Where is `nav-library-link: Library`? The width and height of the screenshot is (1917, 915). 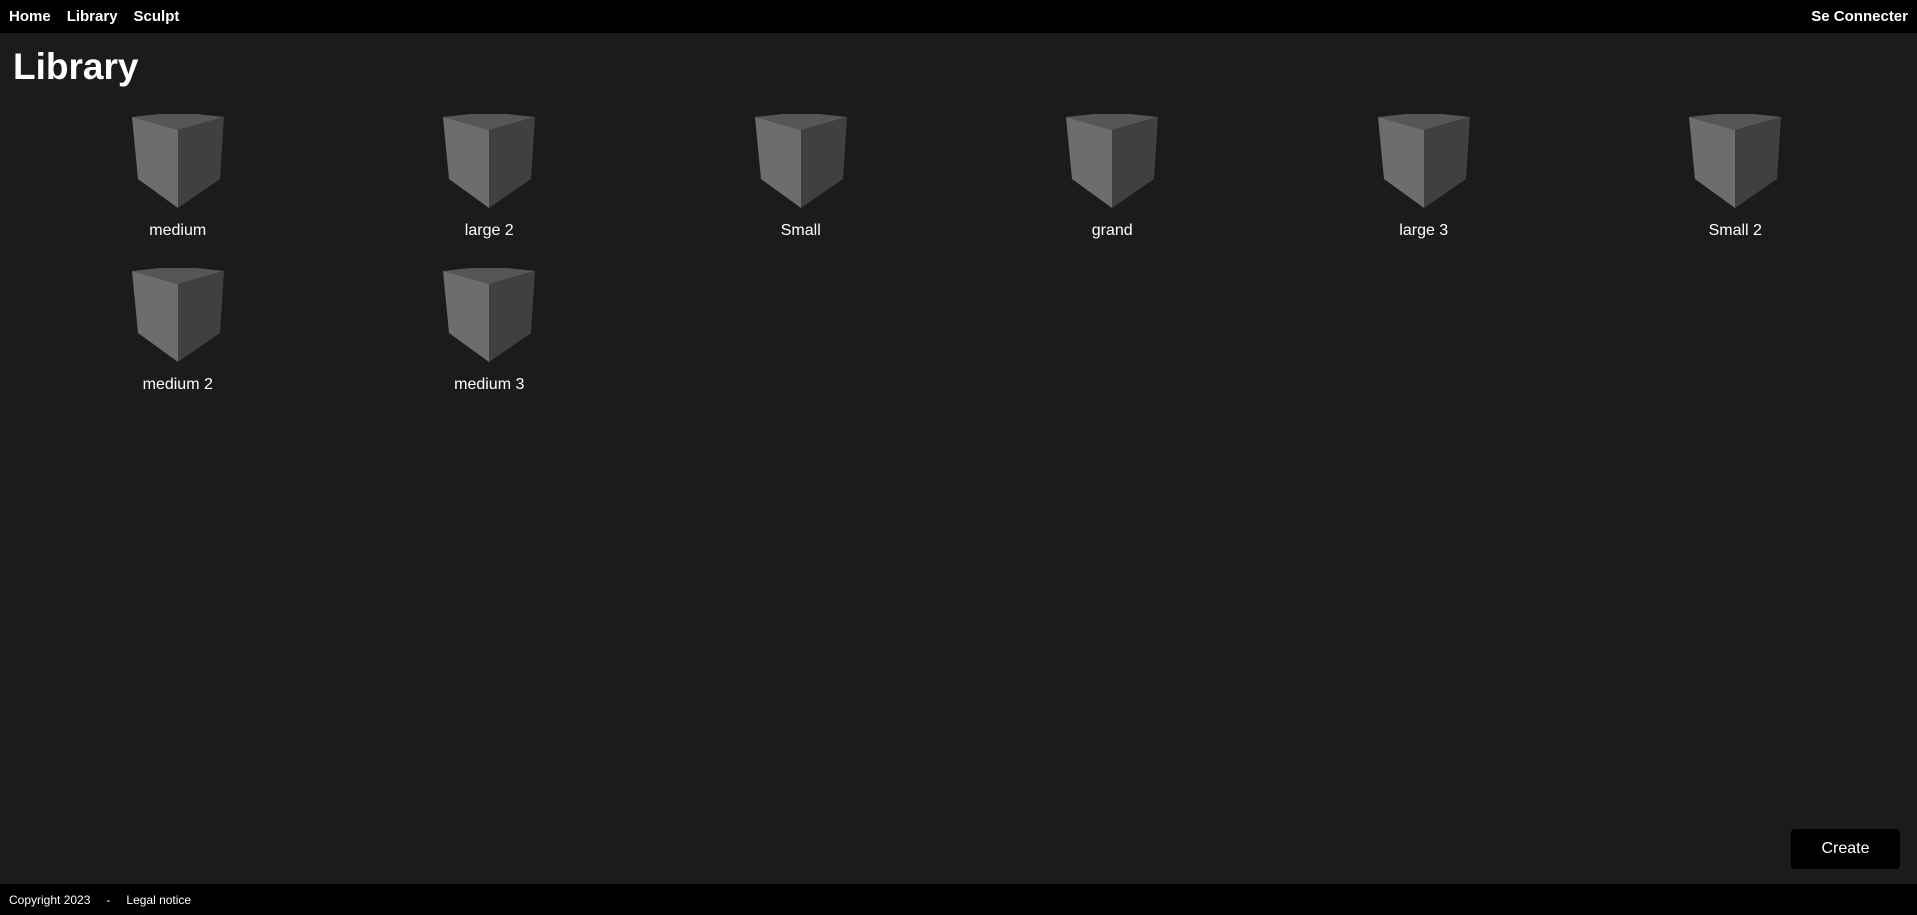 nav-library-link: Library is located at coordinates (92, 16).